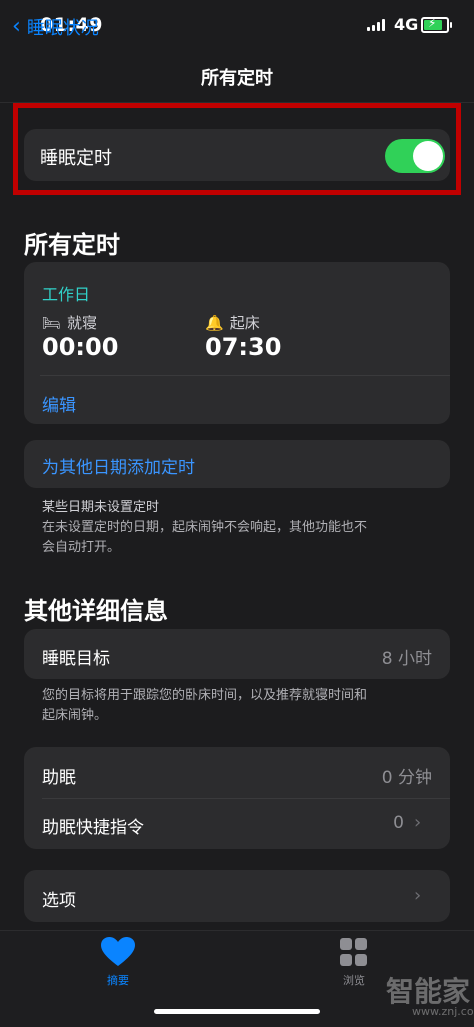  Describe the element at coordinates (76, 659) in the screenshot. I see `sleep-goal-label: 睡眠目标` at that location.